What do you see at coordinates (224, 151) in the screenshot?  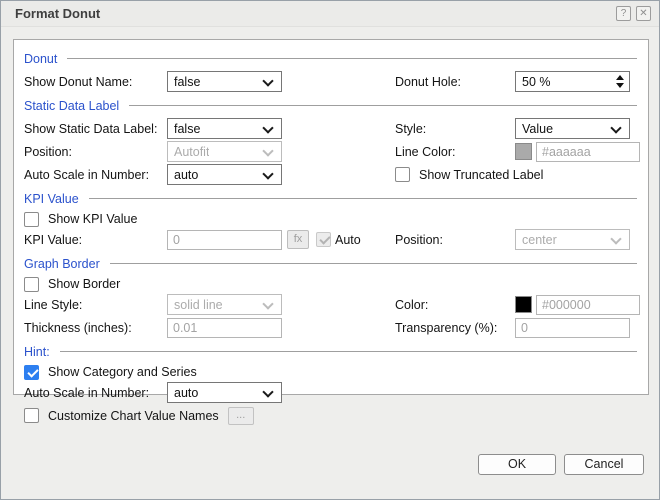 I see `position-dropdown: Autofit` at bounding box center [224, 151].